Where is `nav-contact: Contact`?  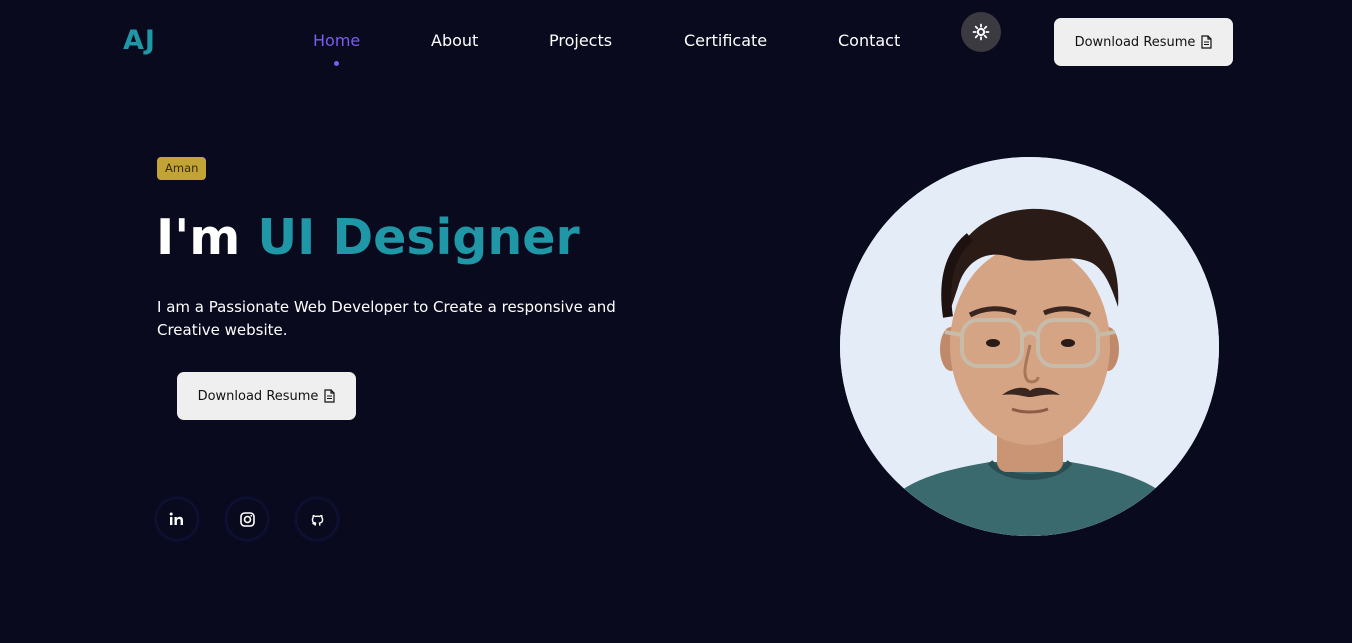 nav-contact: Contact is located at coordinates (869, 41).